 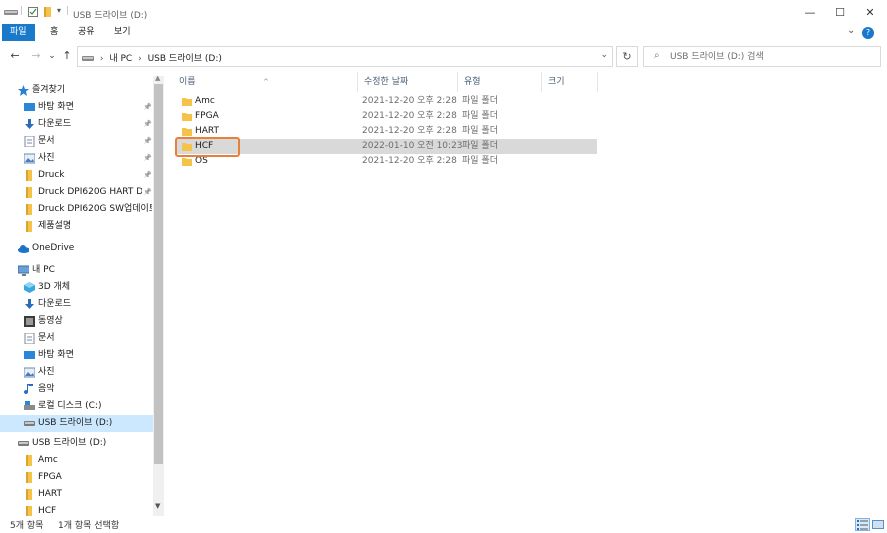 I want to click on minimize-button: —, so click(x=810, y=13).